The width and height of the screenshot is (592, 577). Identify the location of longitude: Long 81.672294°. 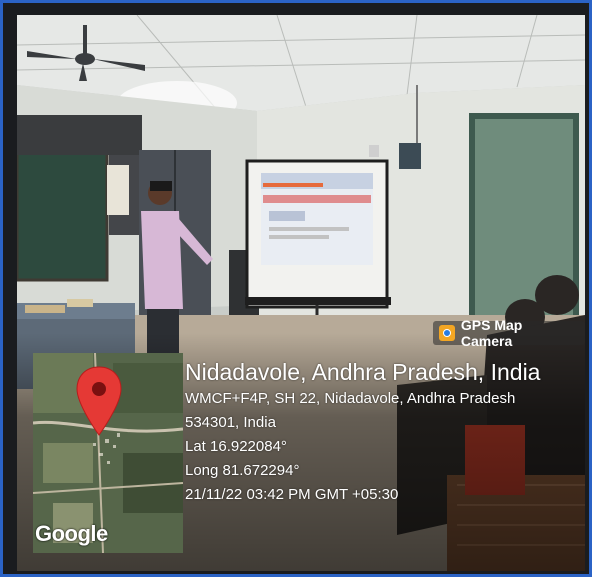
(242, 470).